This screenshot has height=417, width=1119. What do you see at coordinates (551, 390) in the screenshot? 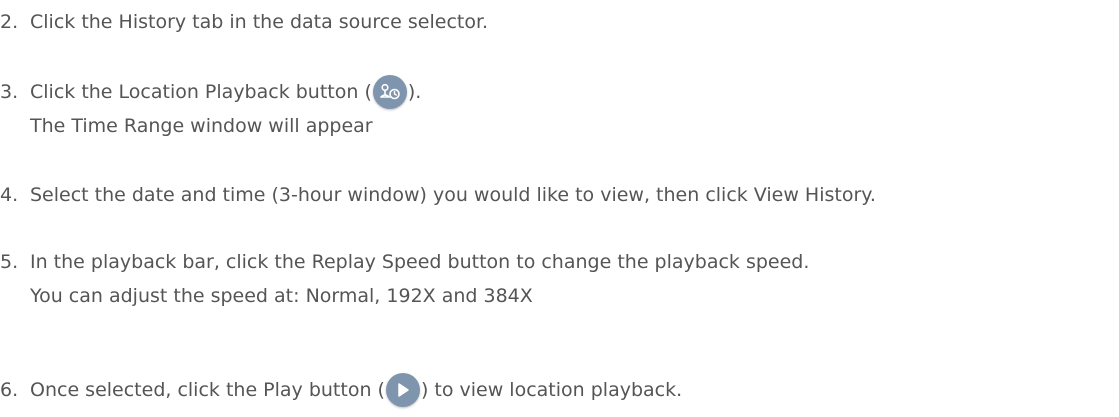
I see `step-text-after-icon: ) to view location playback.` at bounding box center [551, 390].